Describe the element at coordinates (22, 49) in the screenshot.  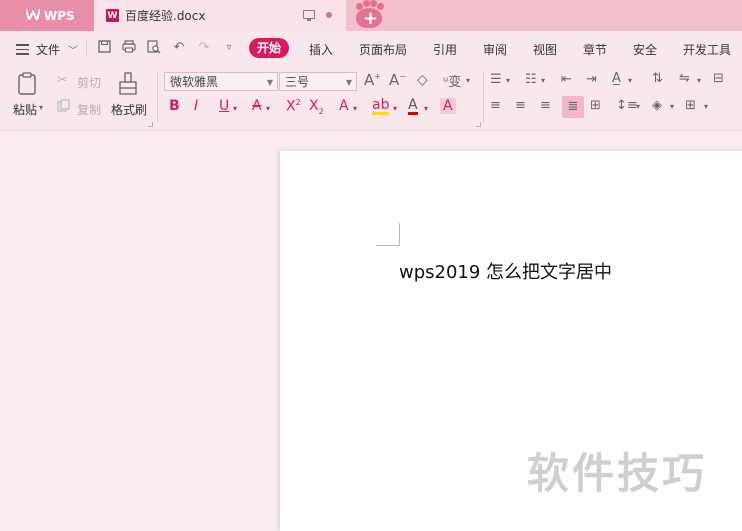
I see `hamburger-icon` at that location.